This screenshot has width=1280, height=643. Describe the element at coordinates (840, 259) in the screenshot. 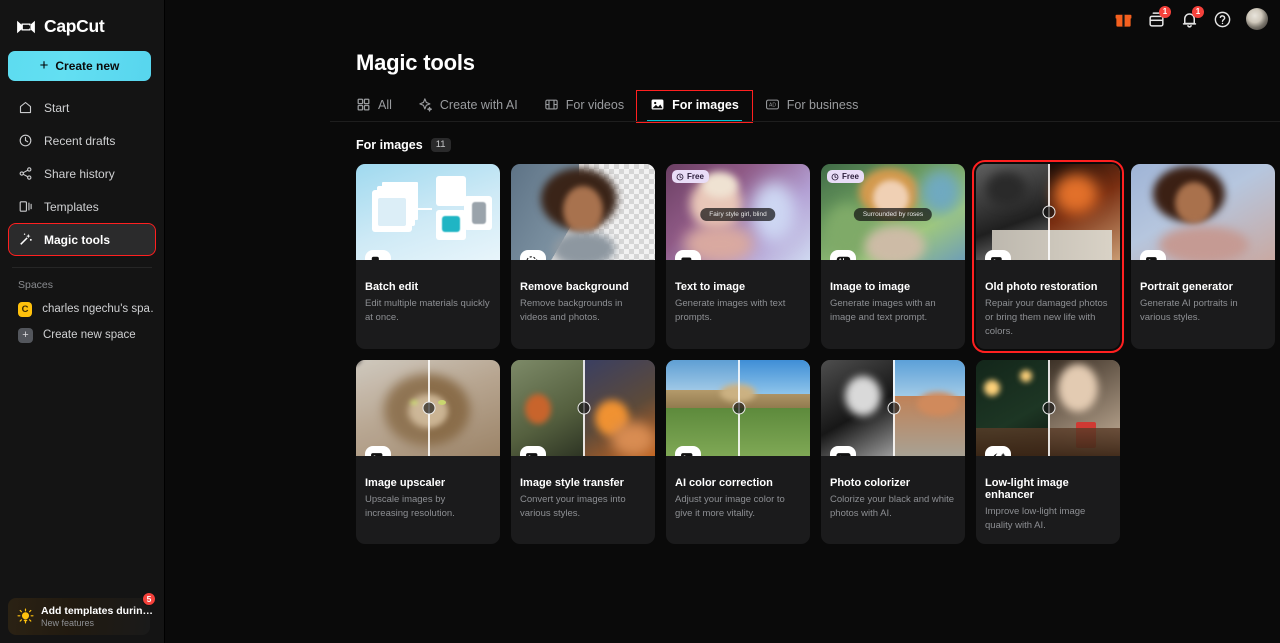

I see `svg-text: A` at that location.